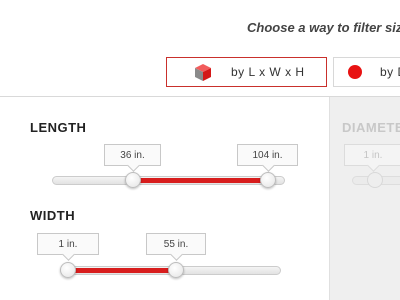 This screenshot has width=400, height=300. What do you see at coordinates (132, 155) in the screenshot?
I see `length-min-tooltip: 36 in.` at bounding box center [132, 155].